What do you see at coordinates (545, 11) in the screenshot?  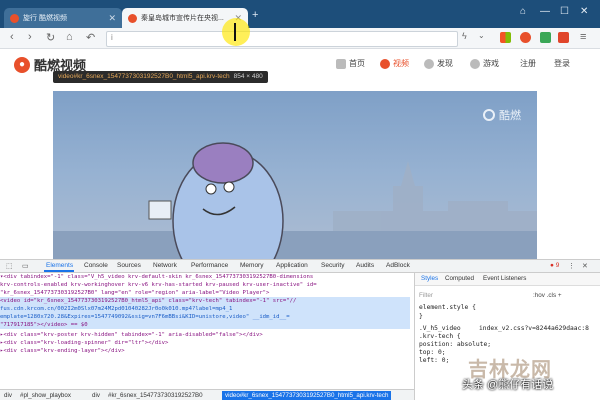 I see `minimize-button: —` at bounding box center [545, 11].